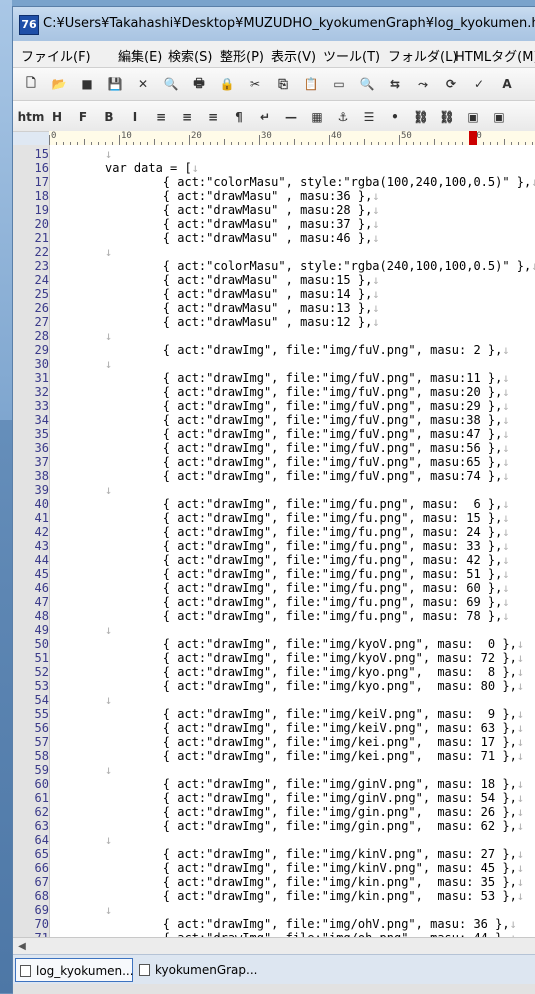 This screenshot has width=535, height=994. What do you see at coordinates (41, 224) in the screenshot?
I see `line-number: 20` at bounding box center [41, 224].